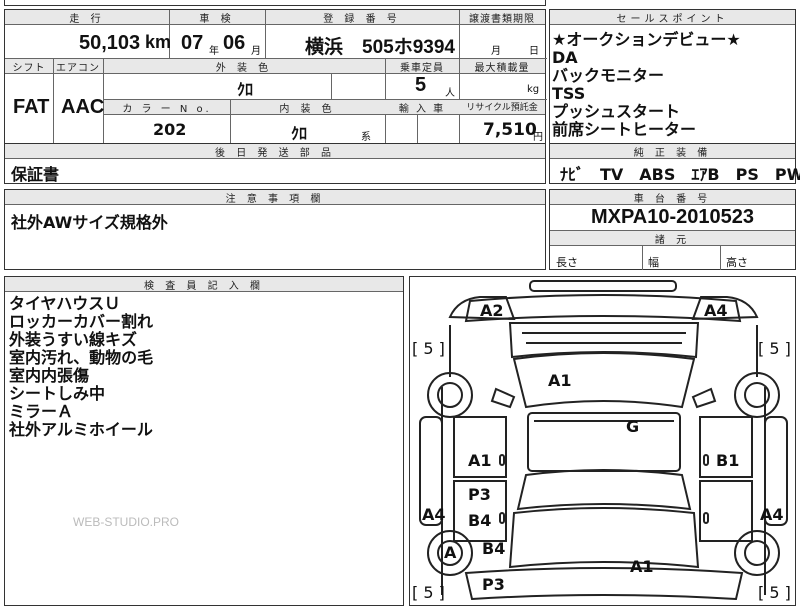  What do you see at coordinates (81, 429) in the screenshot?
I see `inspector-note-item: 社外アルミホイール` at bounding box center [81, 429].